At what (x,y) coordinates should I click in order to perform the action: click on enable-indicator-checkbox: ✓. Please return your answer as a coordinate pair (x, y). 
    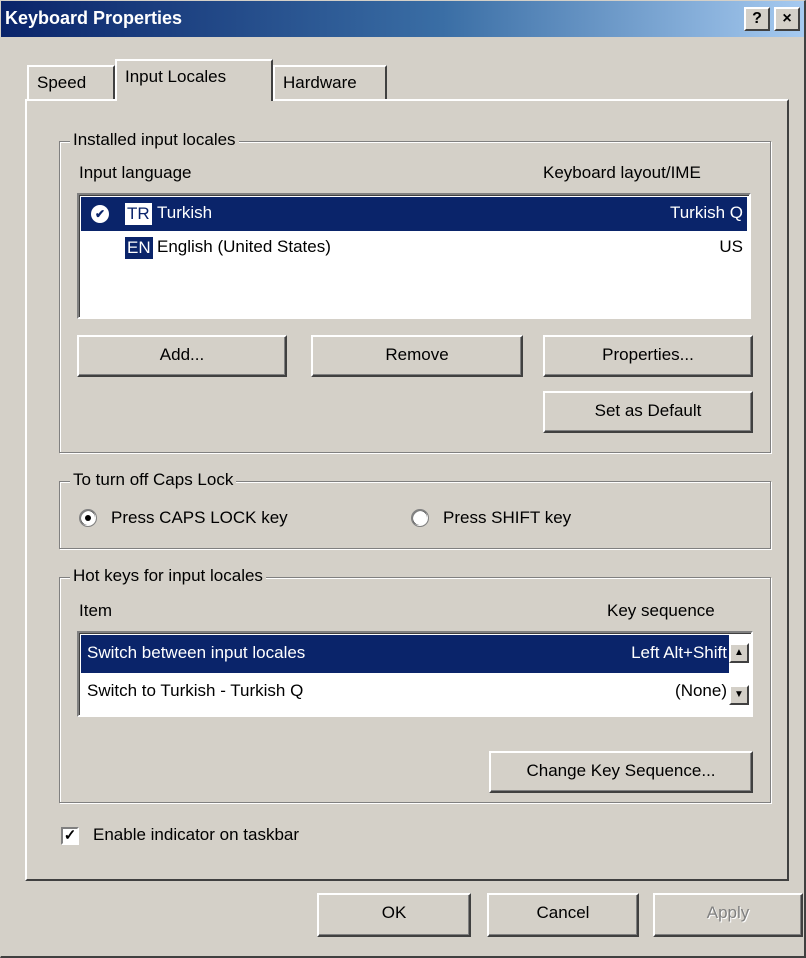
    Looking at the image, I should click on (70, 836).